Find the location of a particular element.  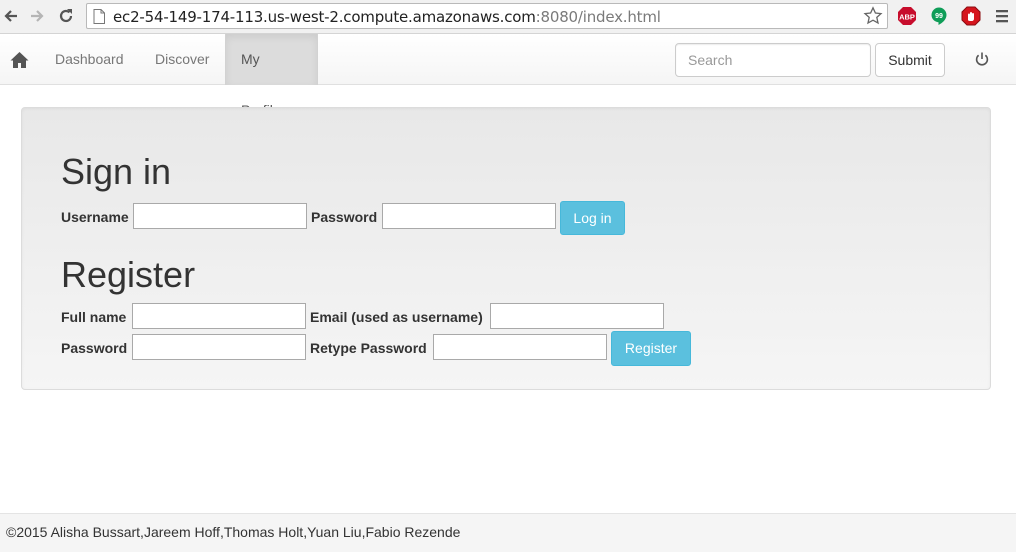

logout-link is located at coordinates (982, 59).